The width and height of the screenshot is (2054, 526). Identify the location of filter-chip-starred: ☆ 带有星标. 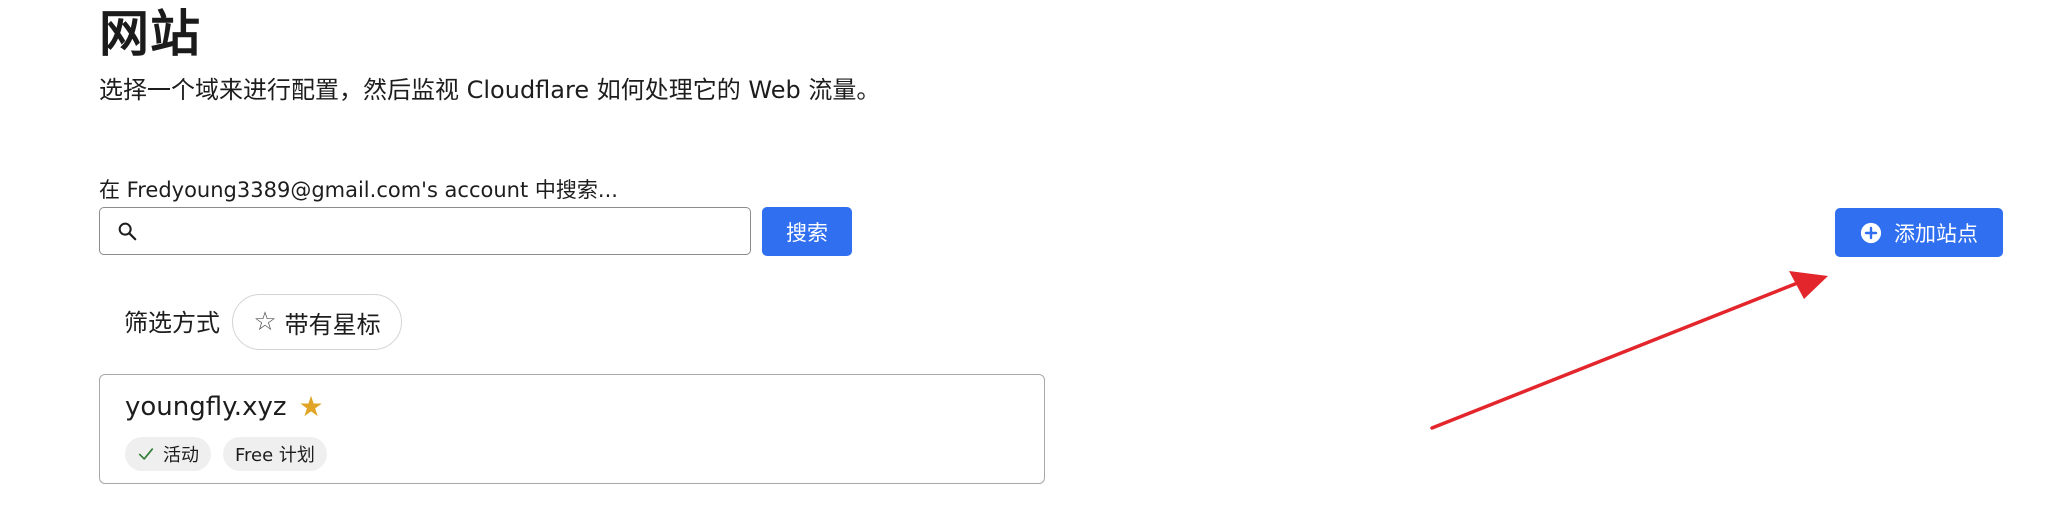
(317, 322).